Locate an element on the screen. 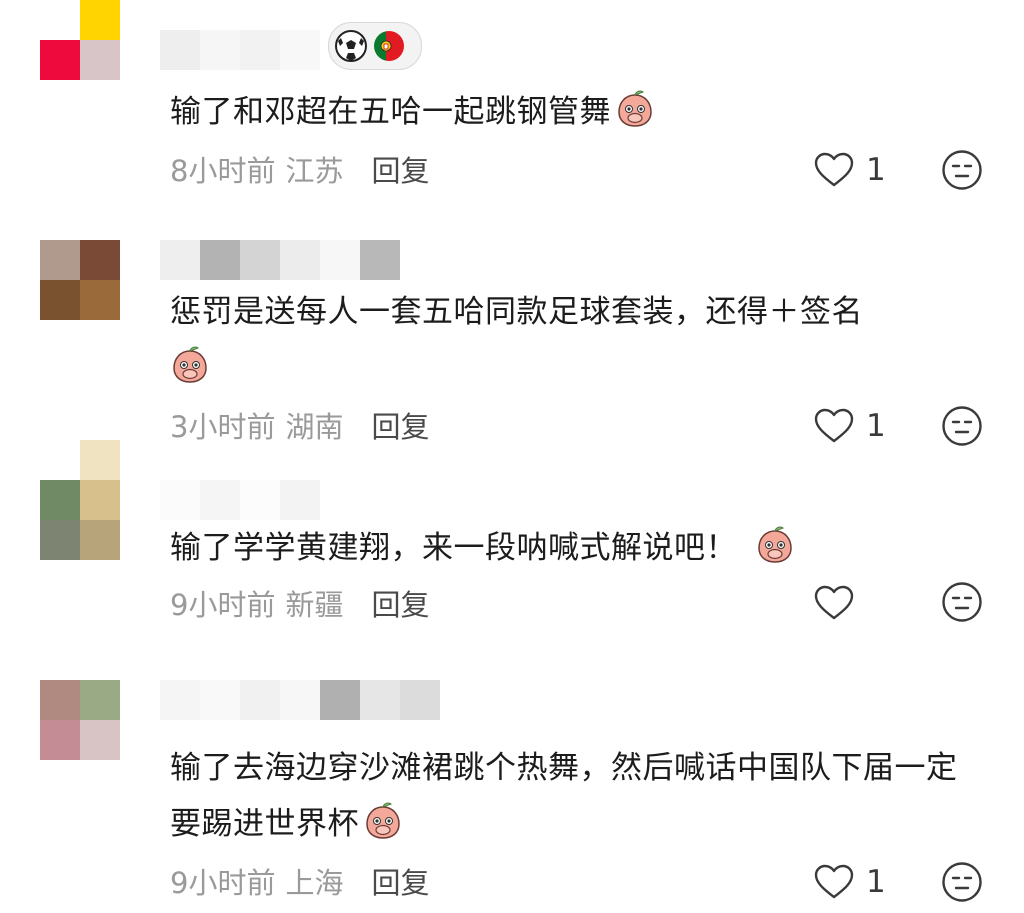  comment-time: 9小时前 is located at coordinates (223, 883).